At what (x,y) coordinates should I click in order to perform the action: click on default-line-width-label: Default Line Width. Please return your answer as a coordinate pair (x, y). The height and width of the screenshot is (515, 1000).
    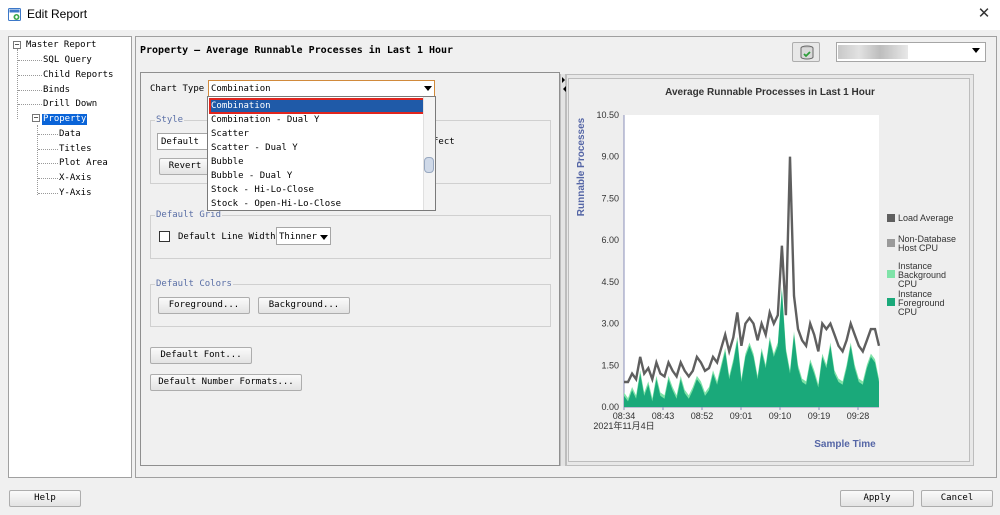
    Looking at the image, I should click on (227, 237).